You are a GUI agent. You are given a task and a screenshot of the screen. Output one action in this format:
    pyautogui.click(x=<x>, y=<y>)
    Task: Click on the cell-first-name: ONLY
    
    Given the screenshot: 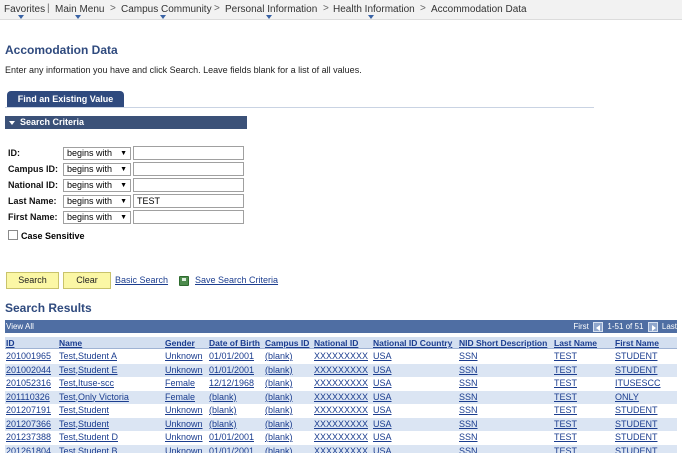 What is the action you would take?
    pyautogui.click(x=627, y=397)
    